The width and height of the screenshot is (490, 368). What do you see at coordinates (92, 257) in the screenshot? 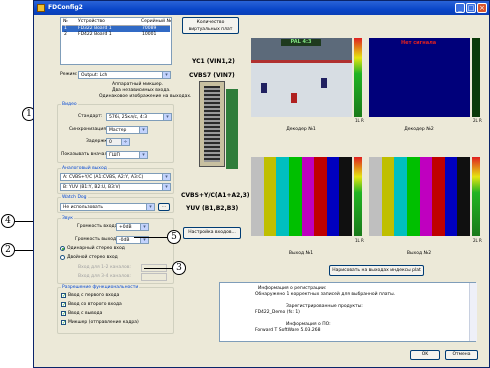
I see `double-stereo-label: Двойной стерео вход` at bounding box center [92, 257].